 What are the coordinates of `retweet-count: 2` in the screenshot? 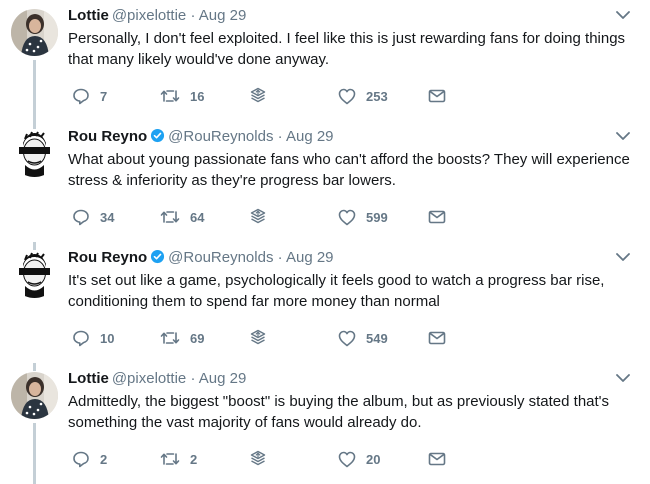 It's located at (194, 459).